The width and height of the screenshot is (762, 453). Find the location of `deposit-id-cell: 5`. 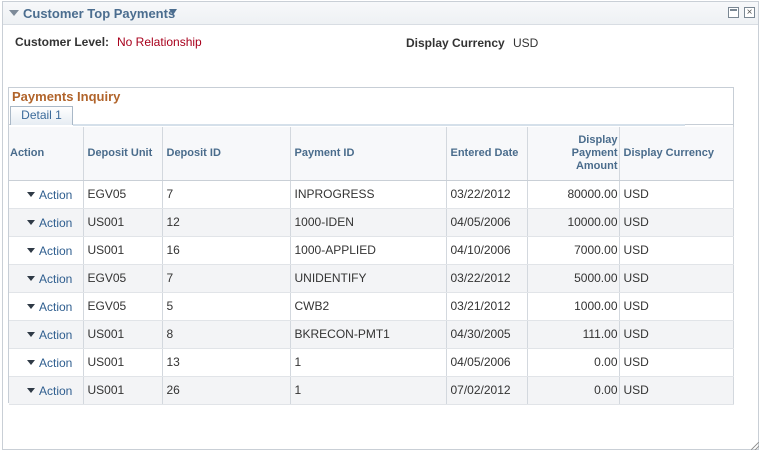

deposit-id-cell: 5 is located at coordinates (226, 306).